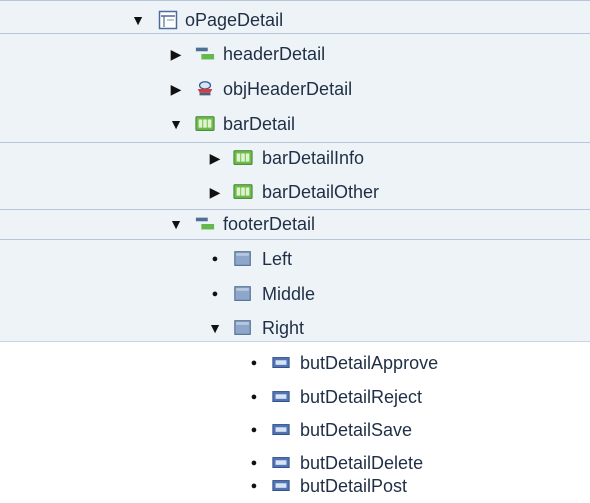  What do you see at coordinates (295, 486) in the screenshot?
I see `tree-node-butdetailpost: ● butDetailPost` at bounding box center [295, 486].